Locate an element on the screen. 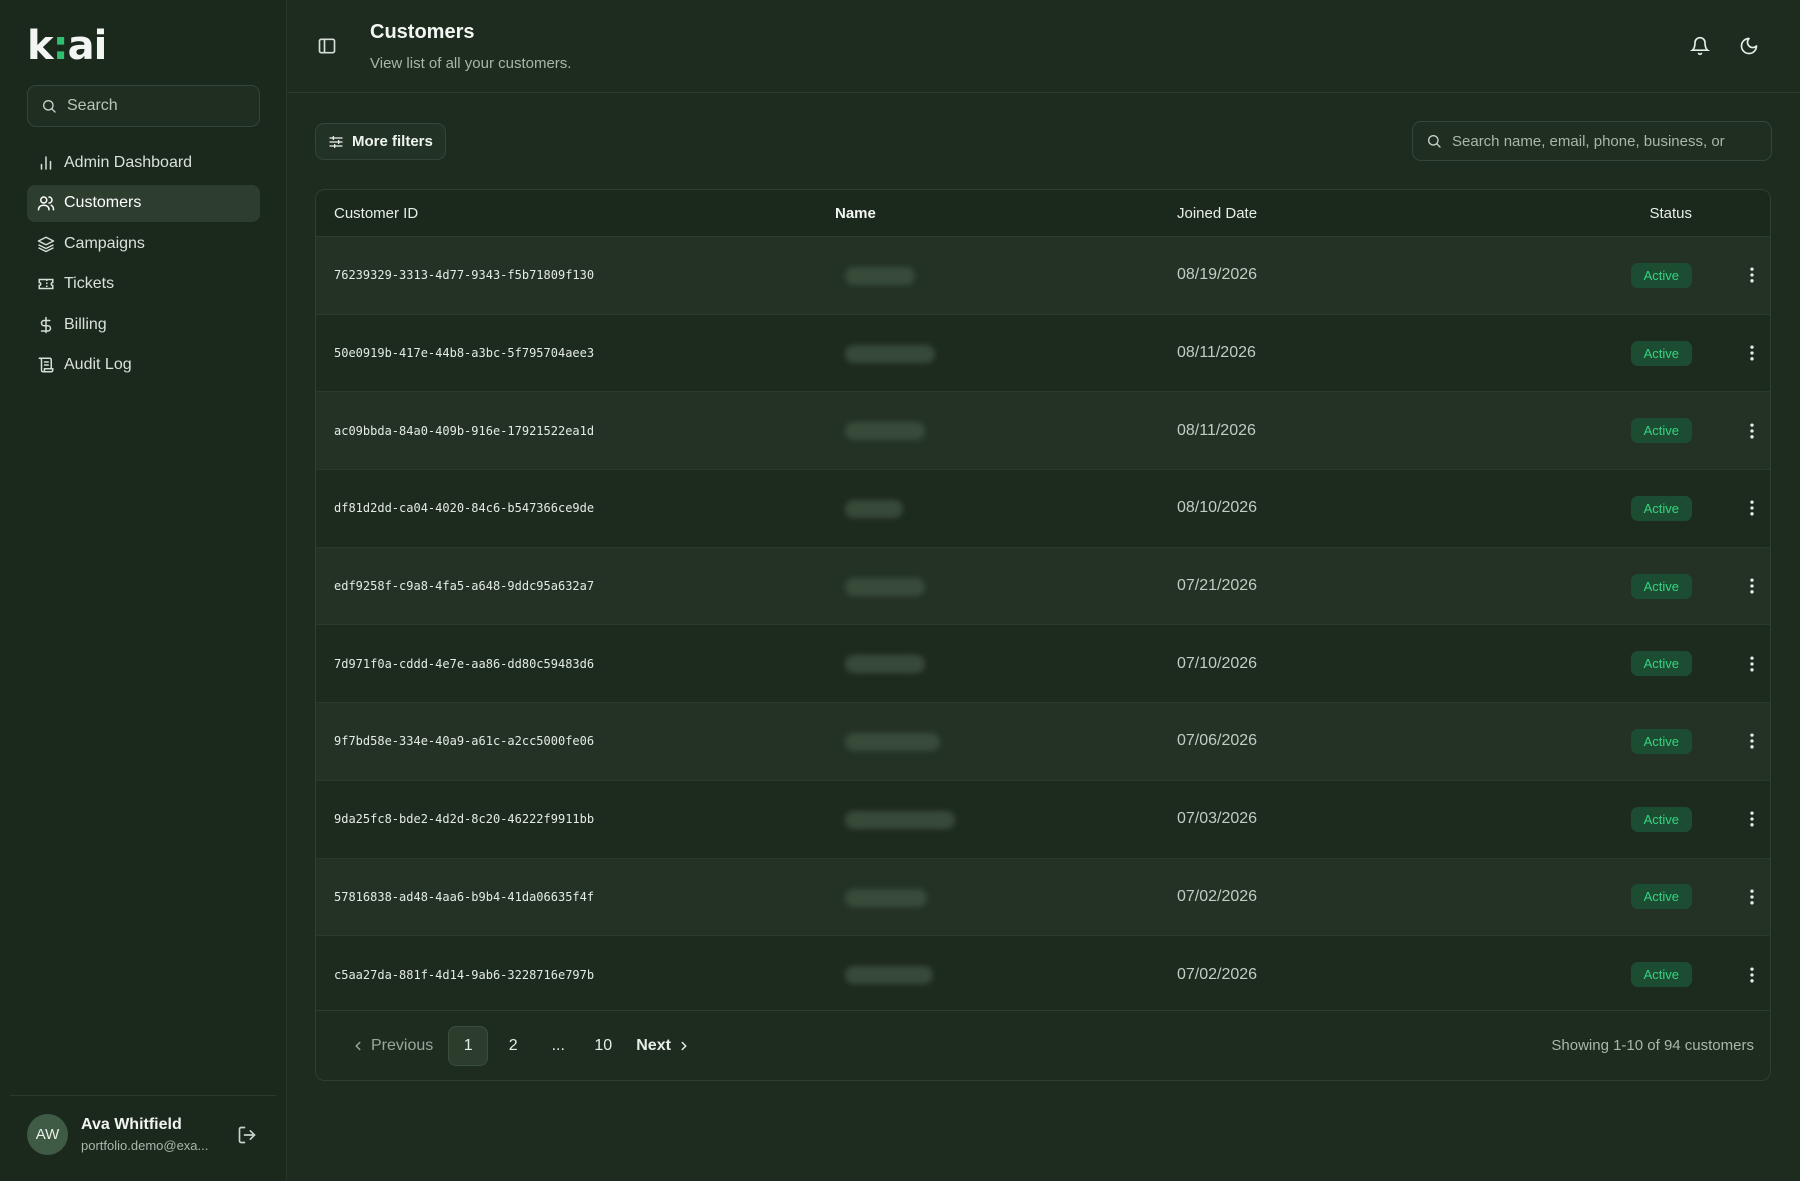  sidebar-item-campaigns: Campaigns is located at coordinates (143, 243).